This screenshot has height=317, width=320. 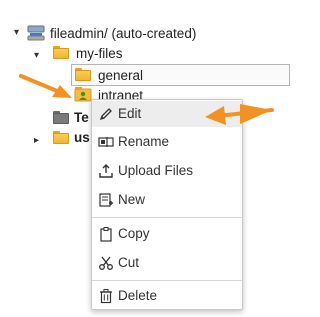 What do you see at coordinates (167, 114) in the screenshot?
I see `menu-item-edit: Edit` at bounding box center [167, 114].